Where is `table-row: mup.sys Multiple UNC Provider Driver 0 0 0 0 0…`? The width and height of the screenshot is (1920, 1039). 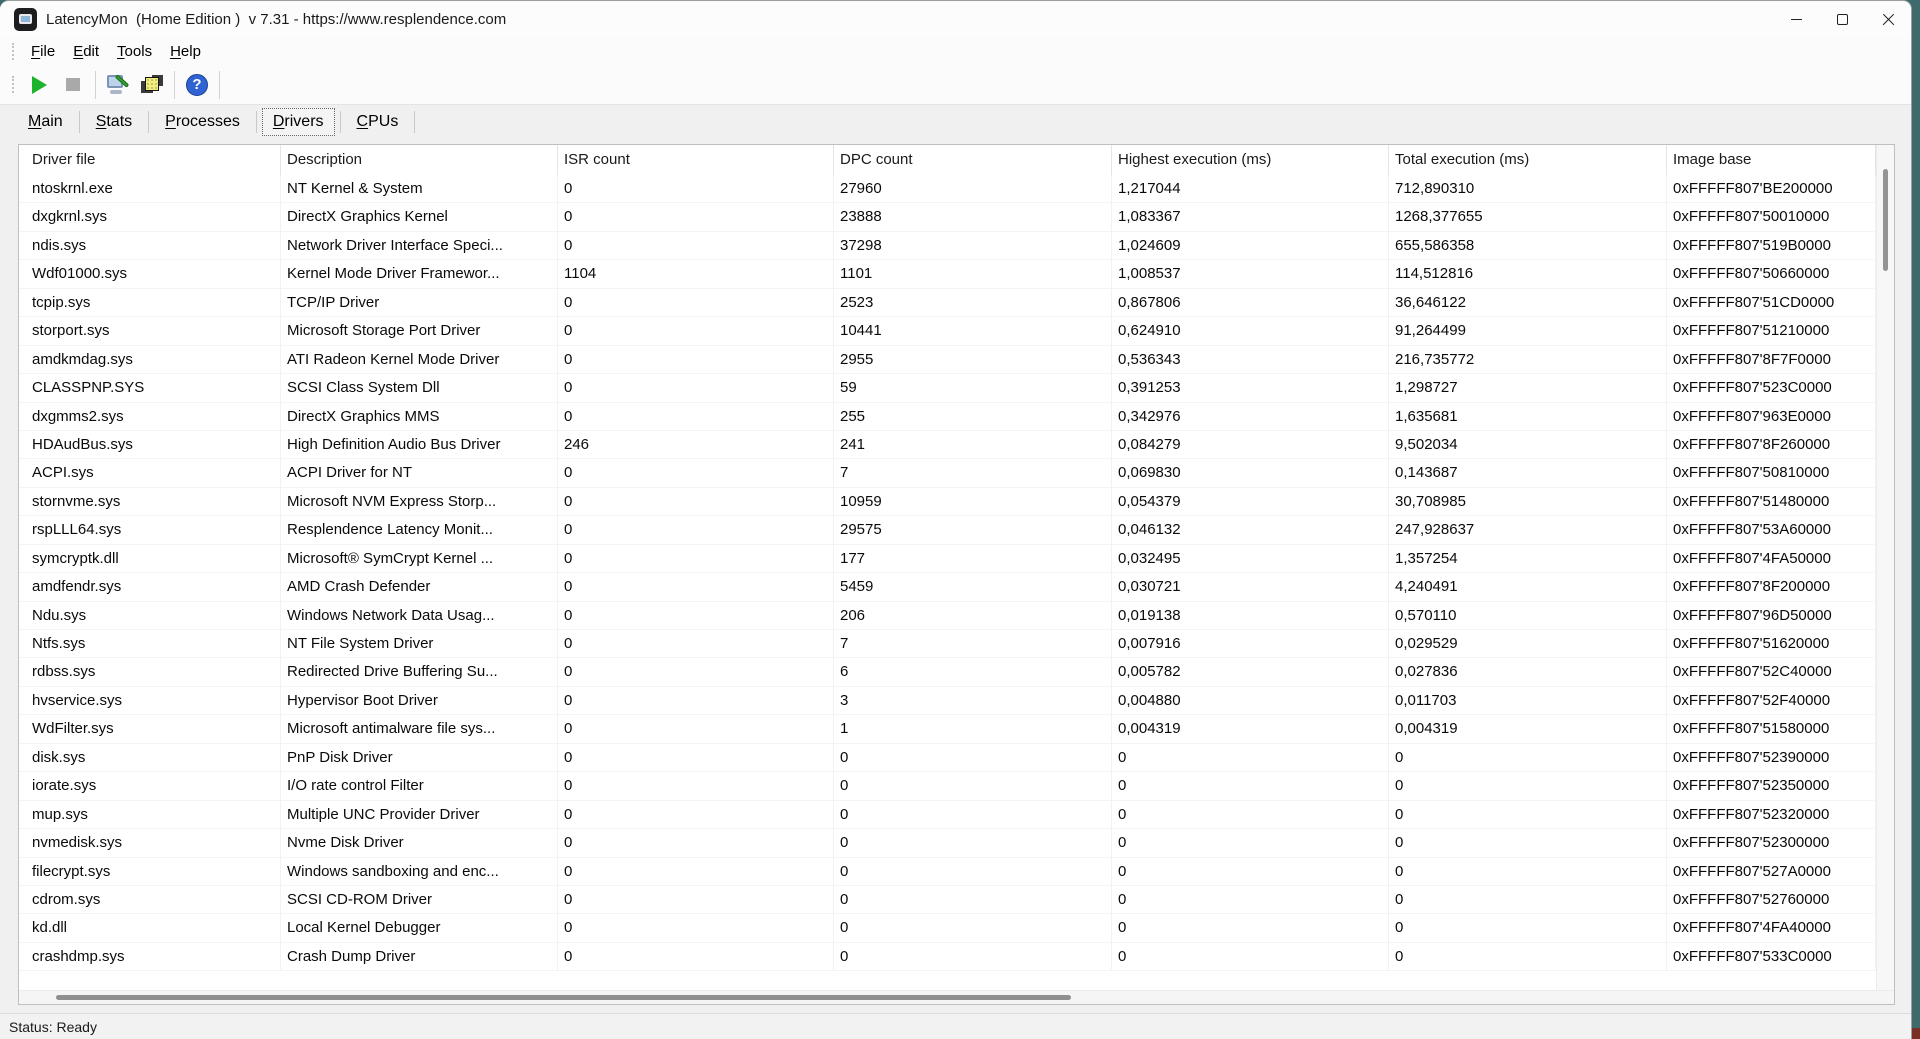 table-row: mup.sys Multiple UNC Provider Driver 0 0 0 0 0… is located at coordinates (947, 815).